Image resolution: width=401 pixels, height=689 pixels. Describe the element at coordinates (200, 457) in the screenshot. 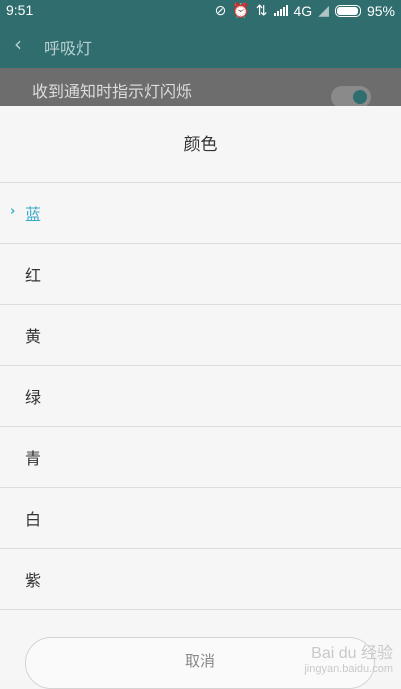

I see `option-cyan: 青` at that location.